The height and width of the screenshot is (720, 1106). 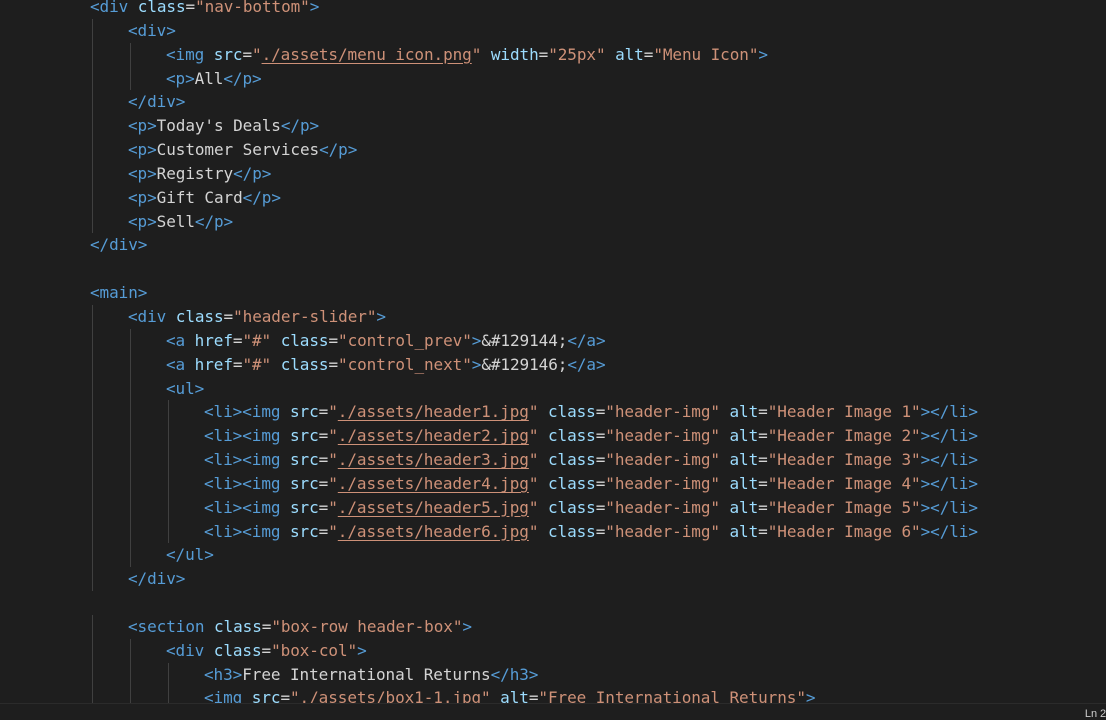 What do you see at coordinates (553, 9) in the screenshot?
I see `code-line: <div class="nav-bottom">` at bounding box center [553, 9].